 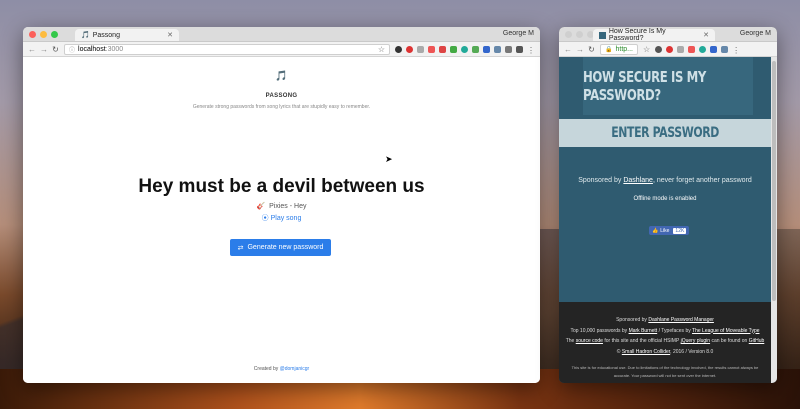 What do you see at coordinates (637, 35) in the screenshot?
I see `tab-title: How Secure Is My Password?` at bounding box center [637, 35].